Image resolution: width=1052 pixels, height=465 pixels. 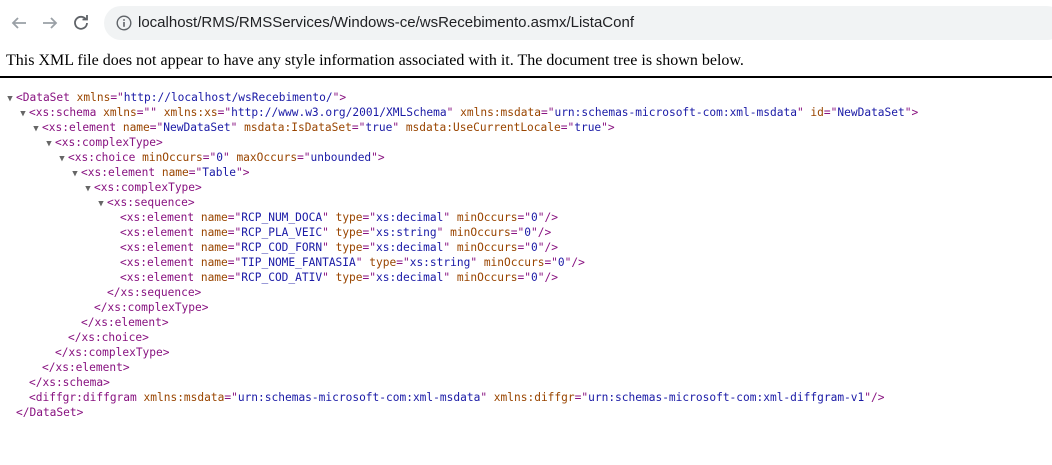 I want to click on xml-attr-value: http://localhost/wsRecebimento/, so click(x=228, y=97).